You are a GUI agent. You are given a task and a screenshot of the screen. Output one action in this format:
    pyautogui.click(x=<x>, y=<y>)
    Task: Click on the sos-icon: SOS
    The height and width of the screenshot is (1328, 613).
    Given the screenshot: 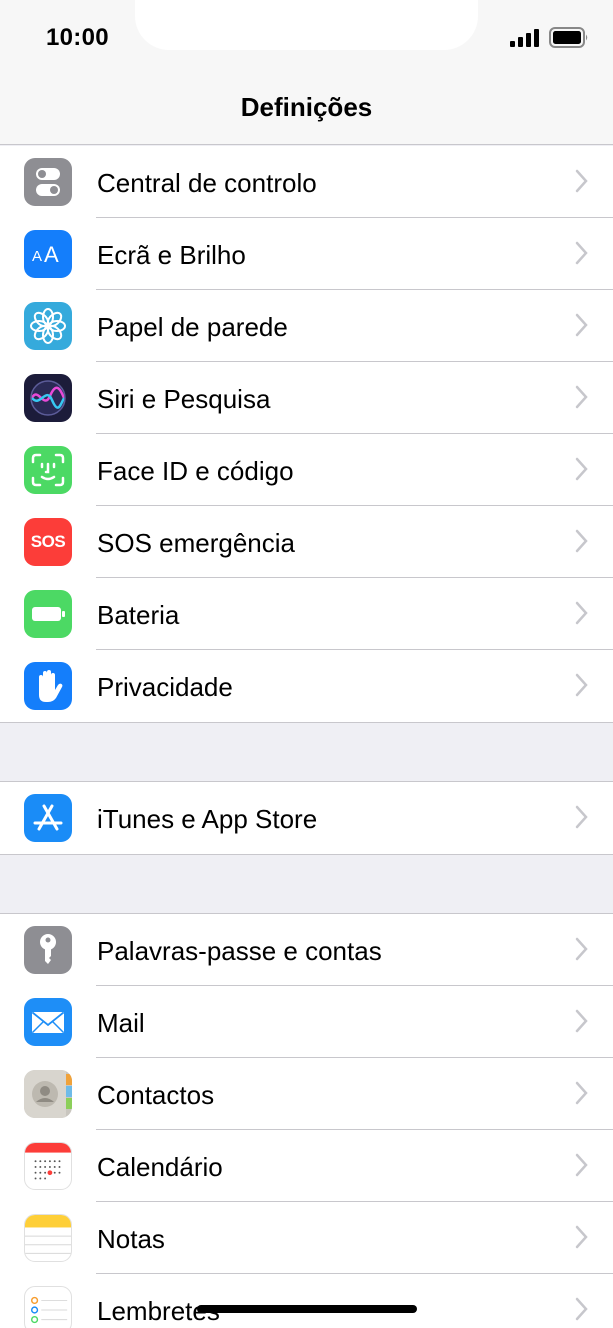 What is the action you would take?
    pyautogui.click(x=48, y=542)
    